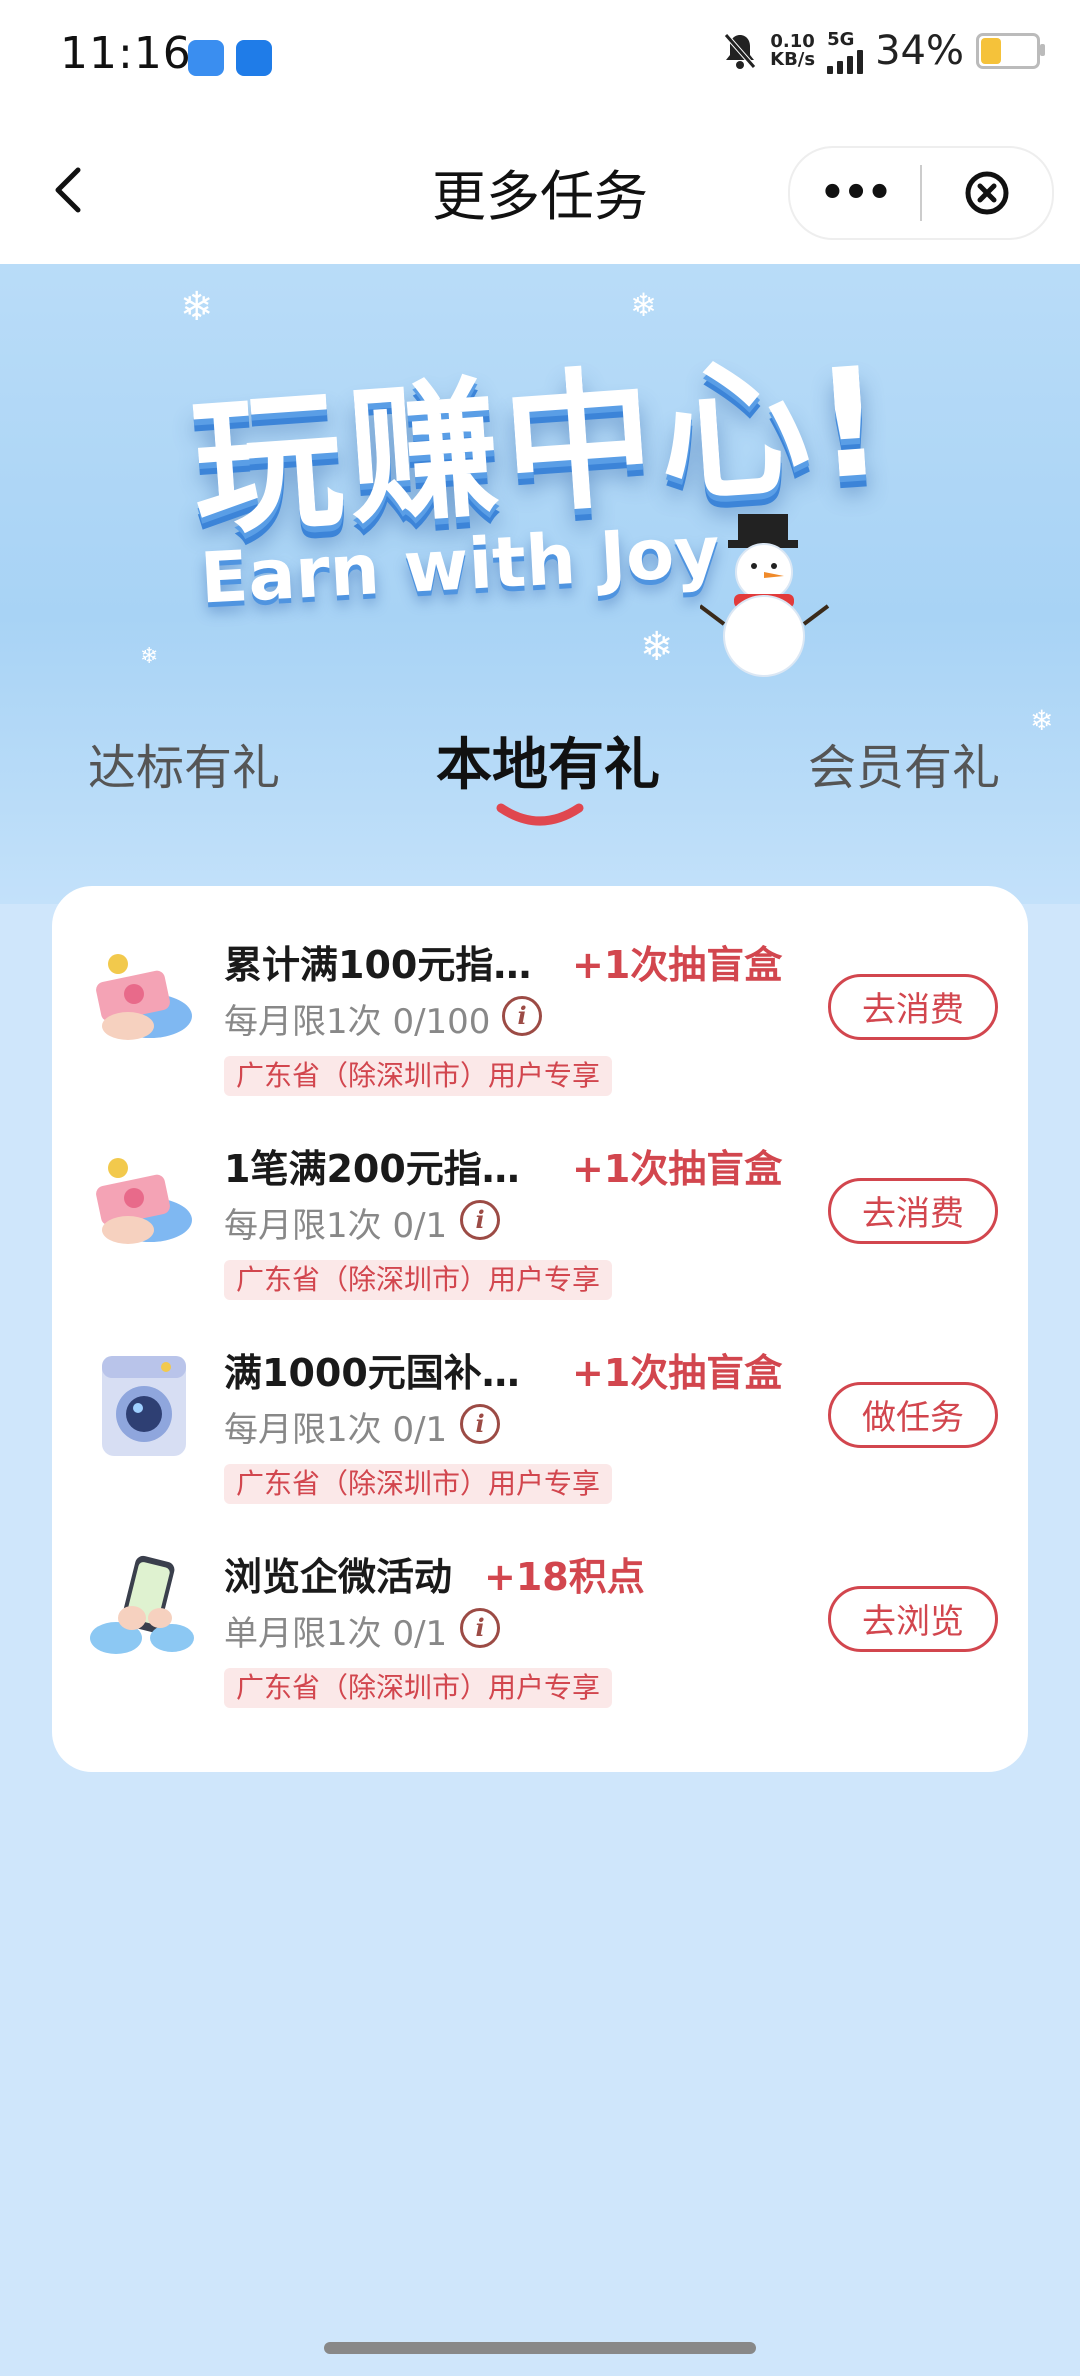 The image size is (1080, 2376). Describe the element at coordinates (184, 763) in the screenshot. I see `tab-standard-gift: 达标有礼` at that location.